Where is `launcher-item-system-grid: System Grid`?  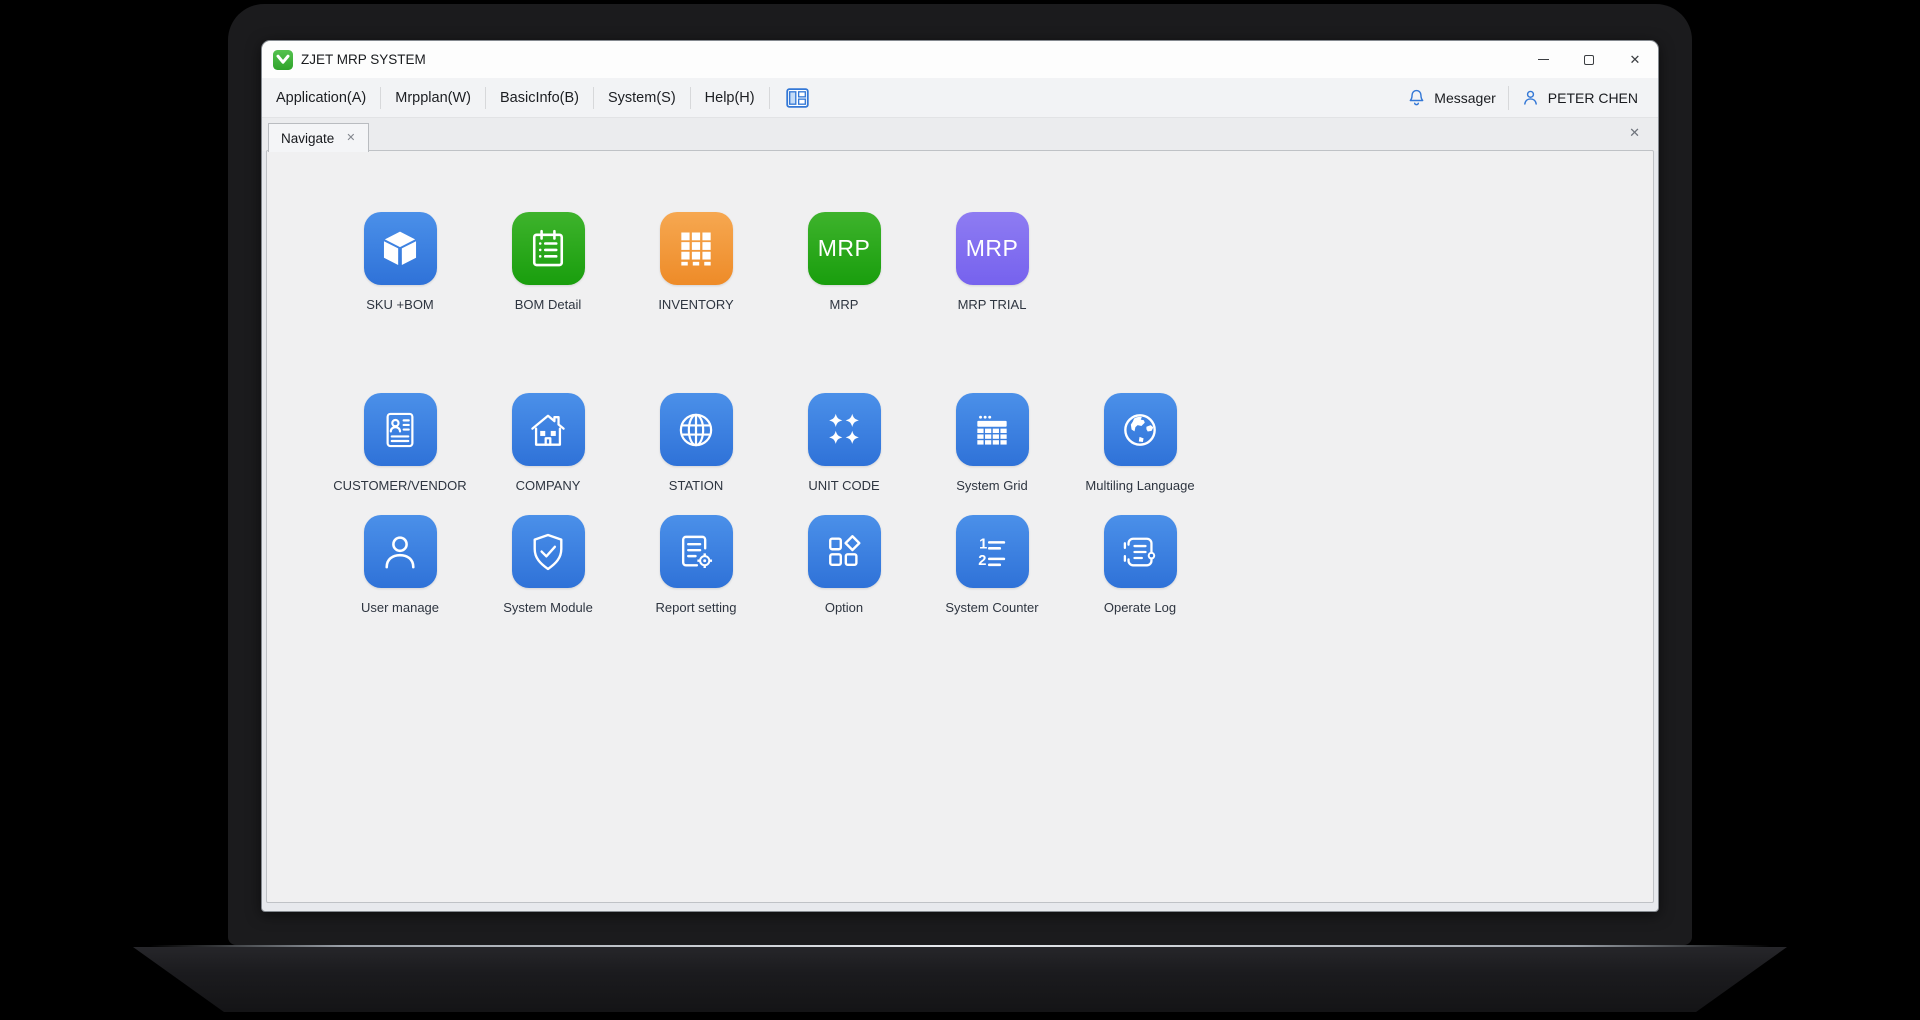
launcher-item-system-grid: System Grid is located at coordinates (992, 443).